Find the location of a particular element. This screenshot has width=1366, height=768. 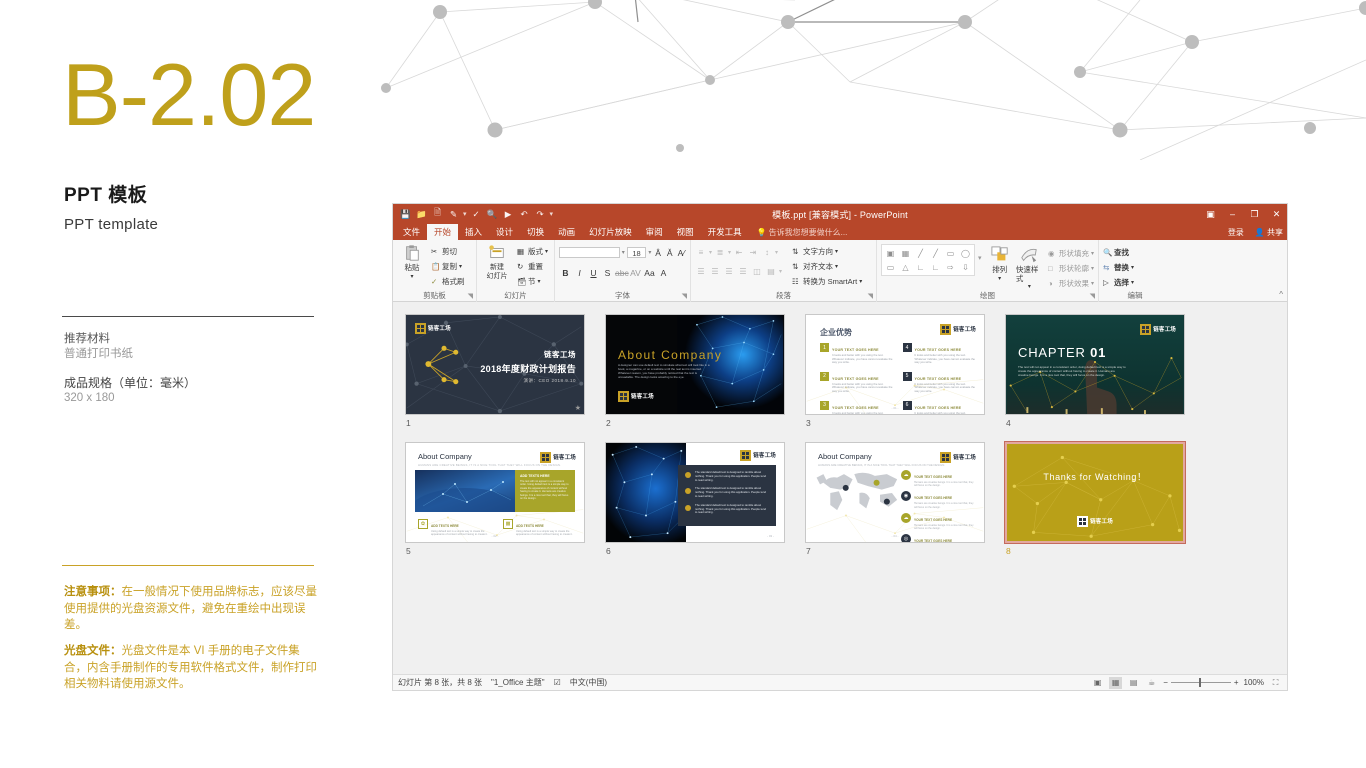

grow-font-icon: Â is located at coordinates (658, 253).